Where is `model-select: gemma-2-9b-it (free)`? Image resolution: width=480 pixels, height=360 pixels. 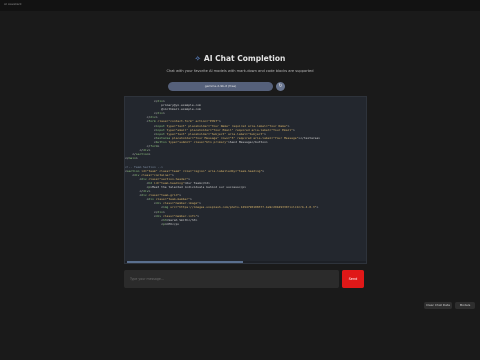 model-select: gemma-2-9b-it (free) is located at coordinates (220, 86).